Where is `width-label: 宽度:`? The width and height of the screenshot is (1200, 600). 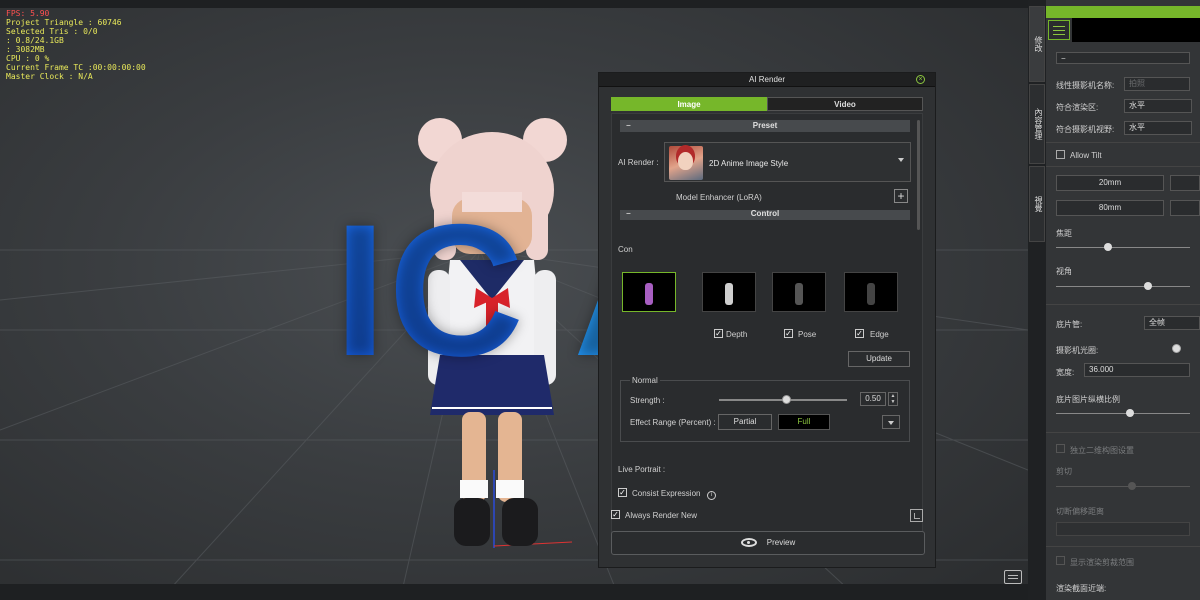
width-label: 宽度: is located at coordinates (1065, 372).